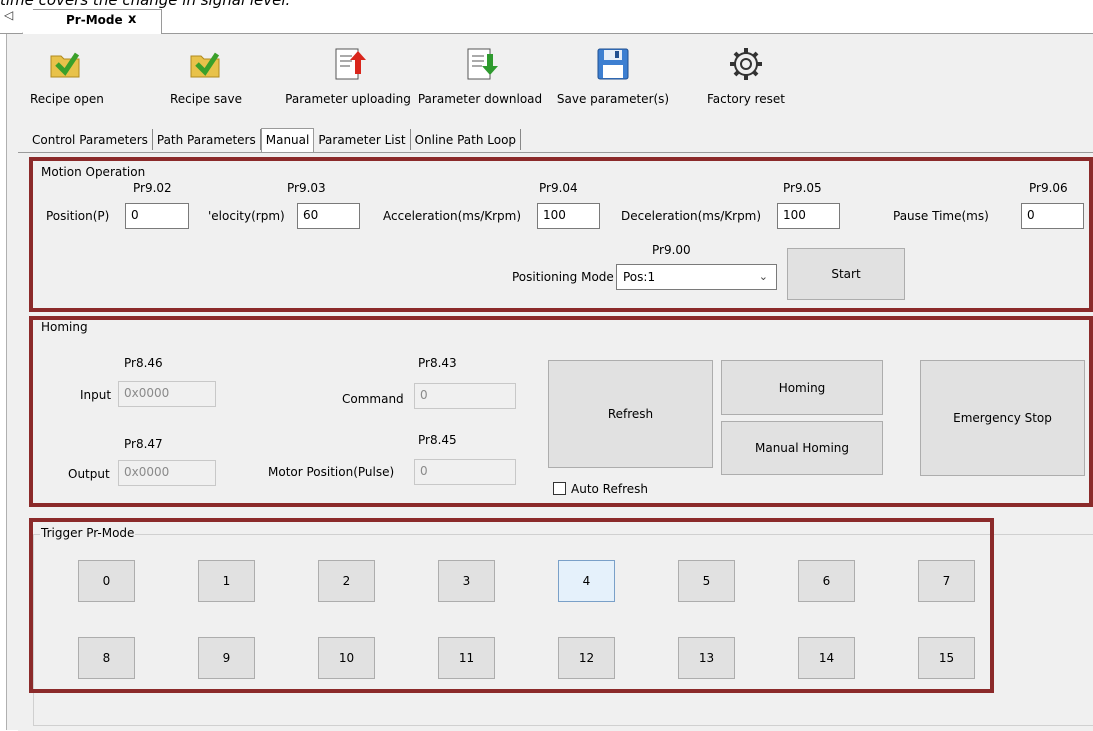 The image size is (1093, 731). I want to click on document-download-icon, so click(480, 64).